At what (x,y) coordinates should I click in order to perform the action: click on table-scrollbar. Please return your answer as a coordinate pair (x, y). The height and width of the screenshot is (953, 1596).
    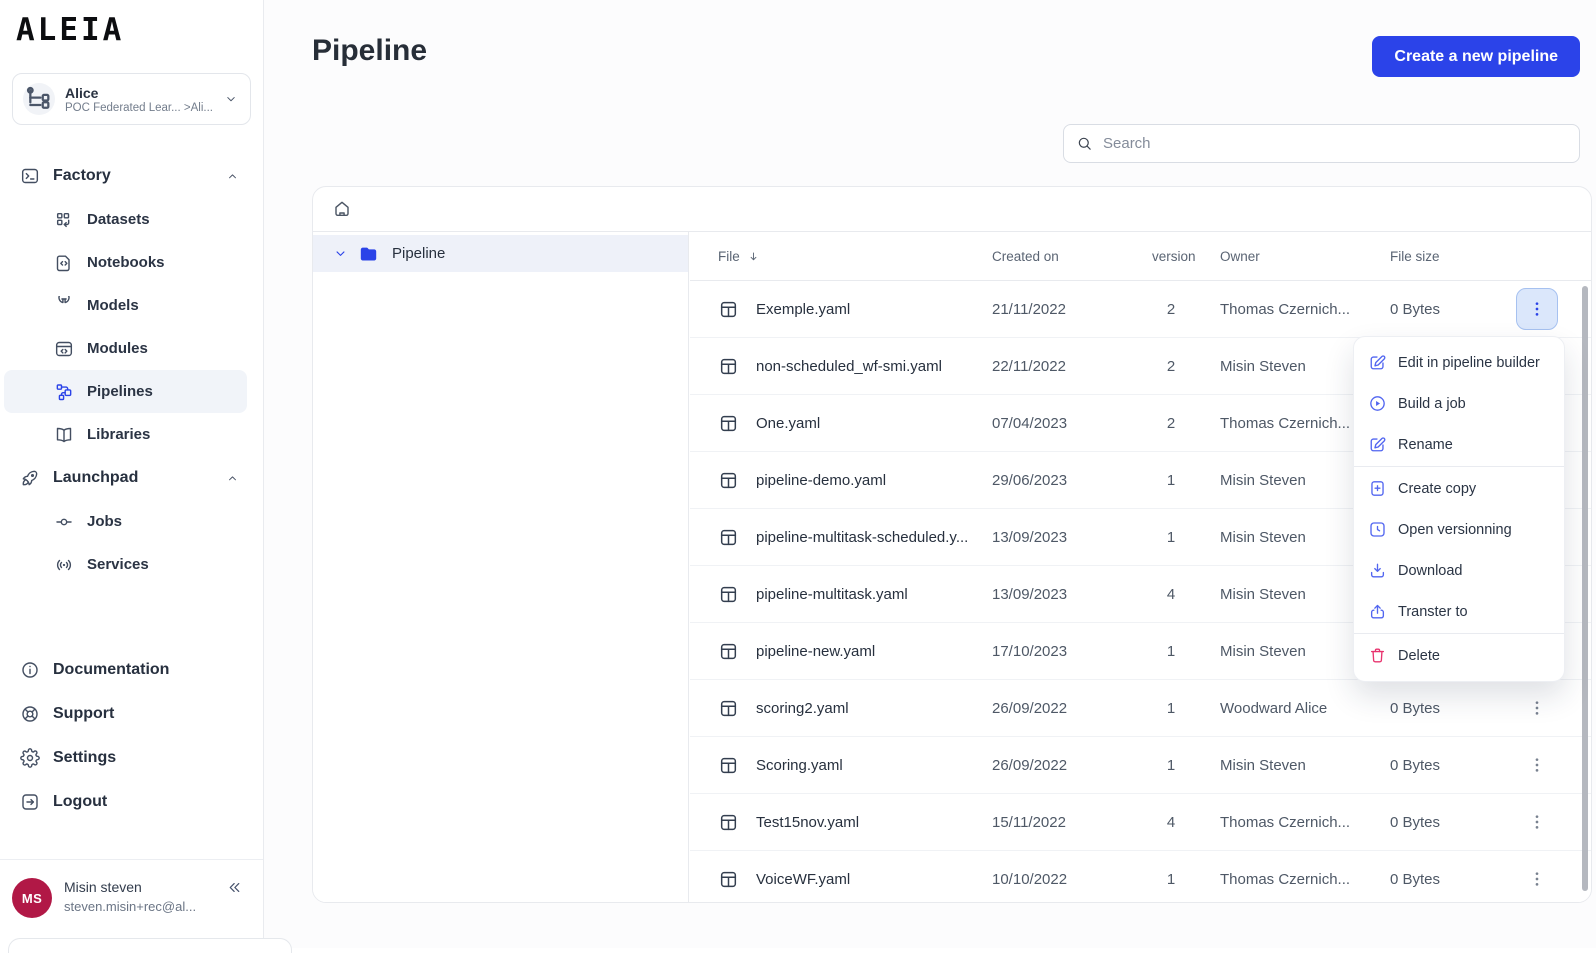
    Looking at the image, I should click on (1585, 588).